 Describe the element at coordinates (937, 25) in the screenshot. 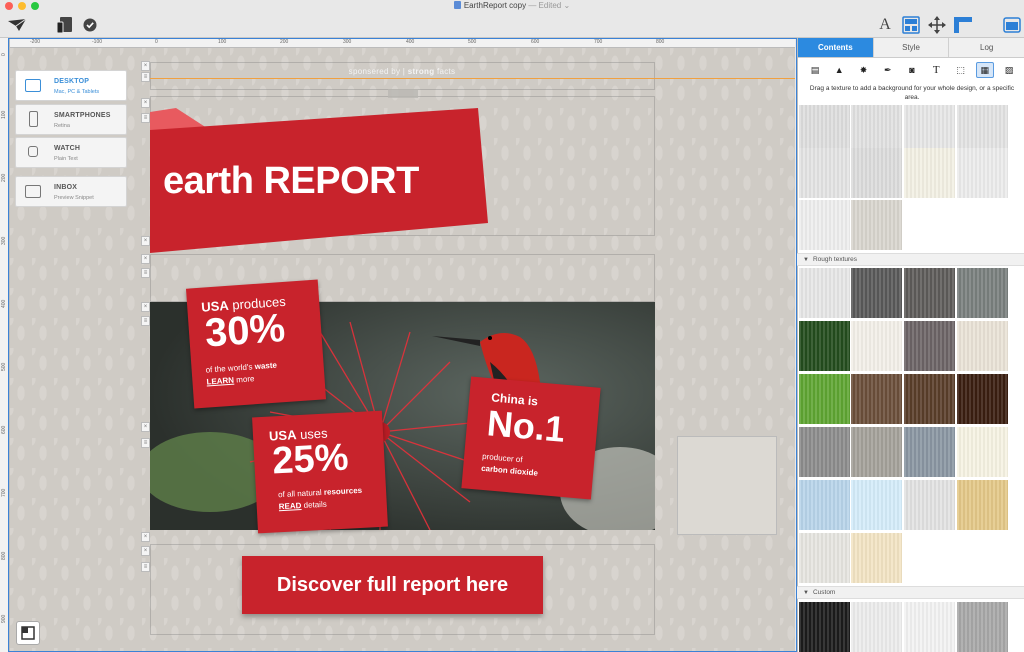

I see `move-icon` at that location.